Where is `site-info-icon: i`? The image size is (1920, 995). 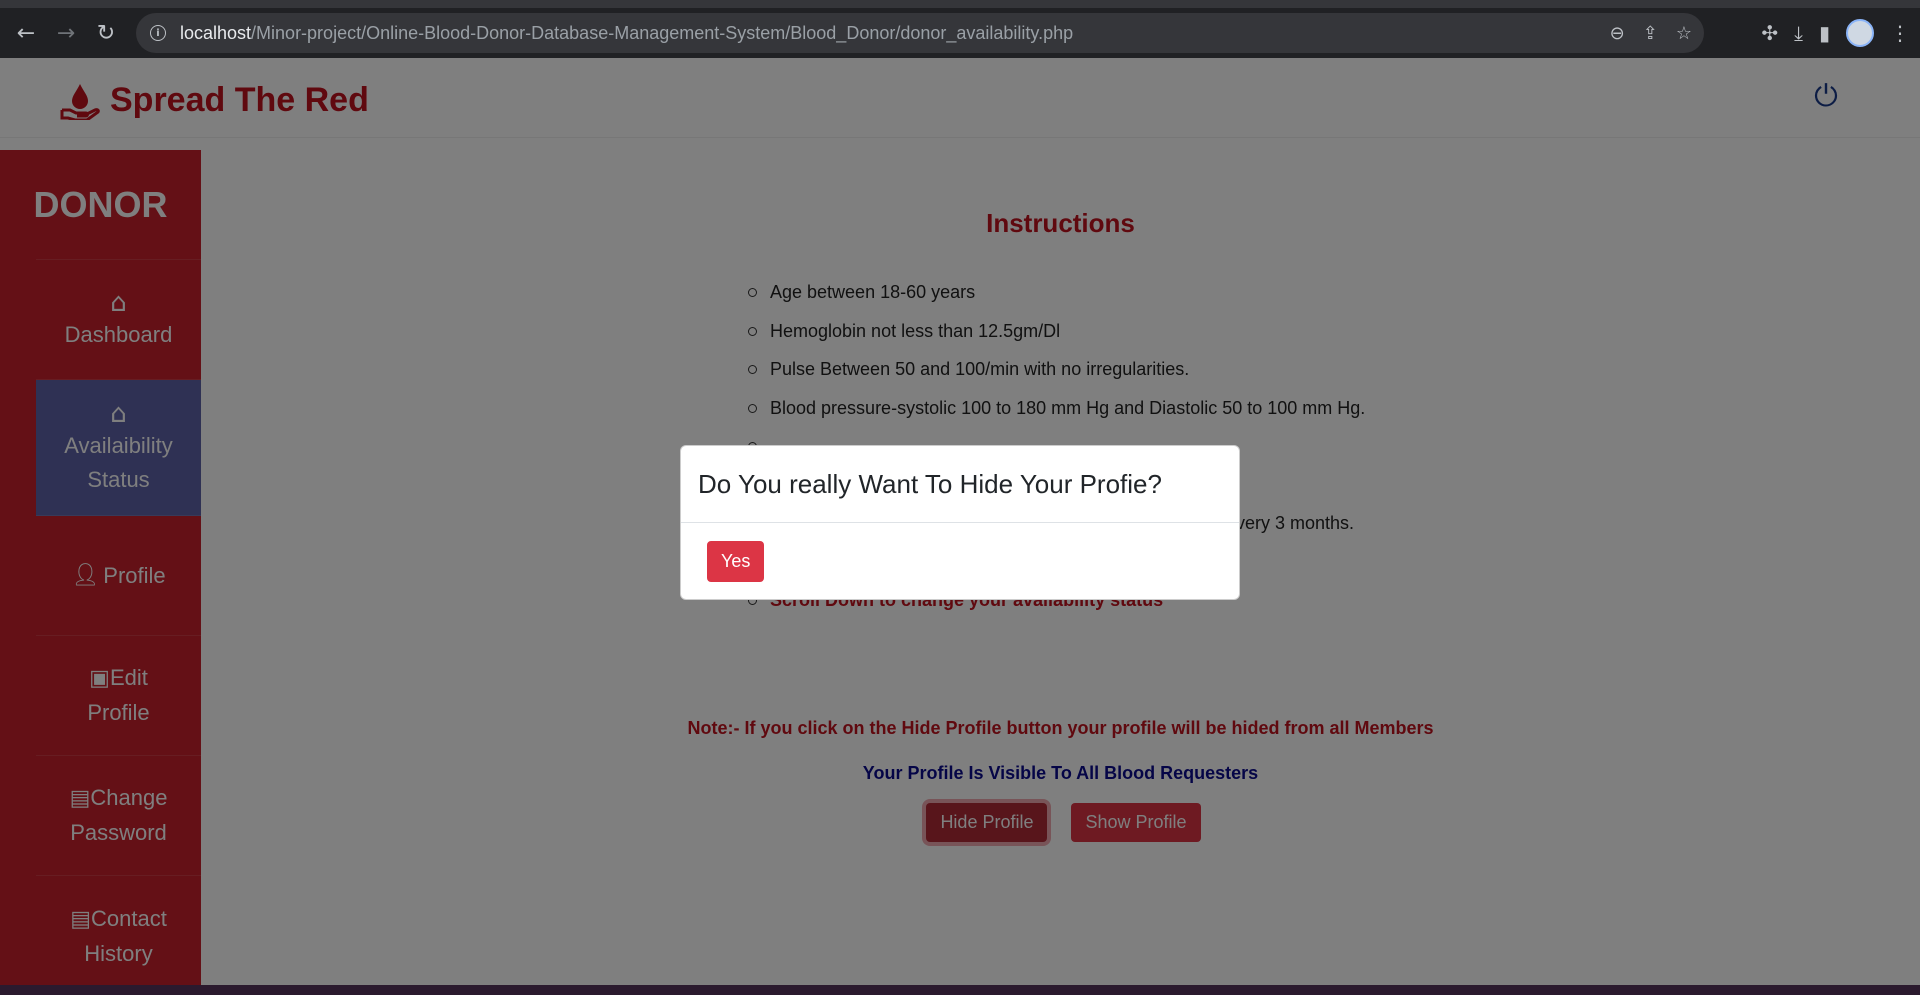
site-info-icon: i is located at coordinates (158, 33).